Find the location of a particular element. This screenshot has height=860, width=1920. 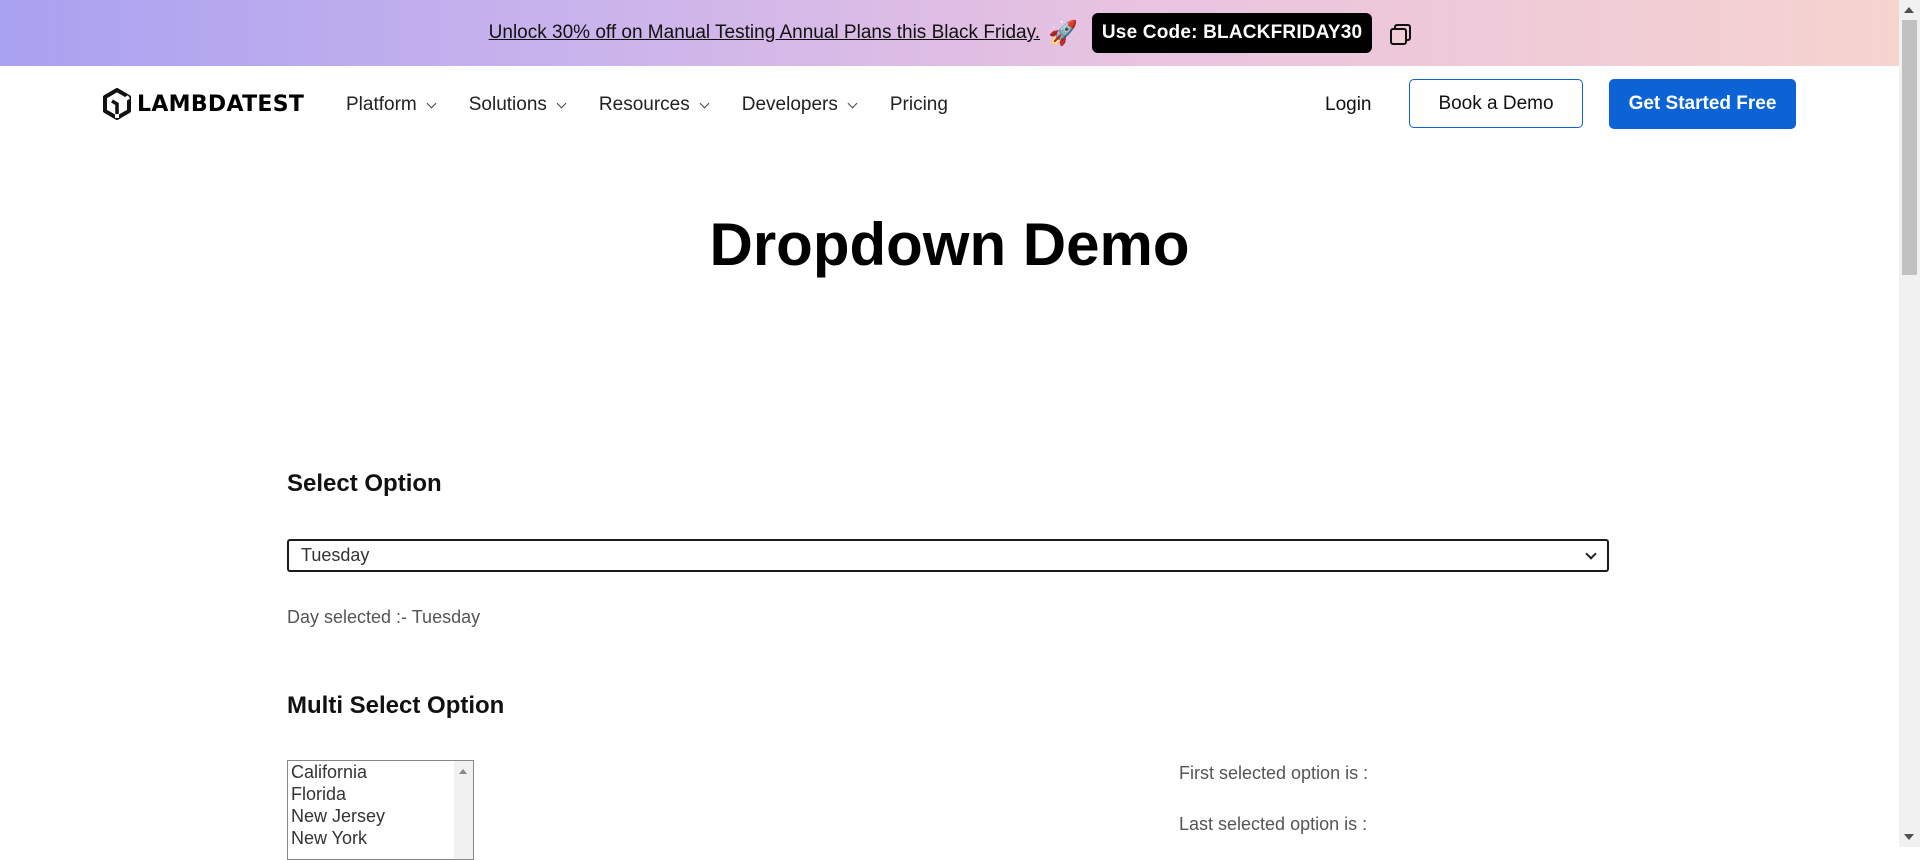

scrollbar-thumb is located at coordinates (1909, 147).